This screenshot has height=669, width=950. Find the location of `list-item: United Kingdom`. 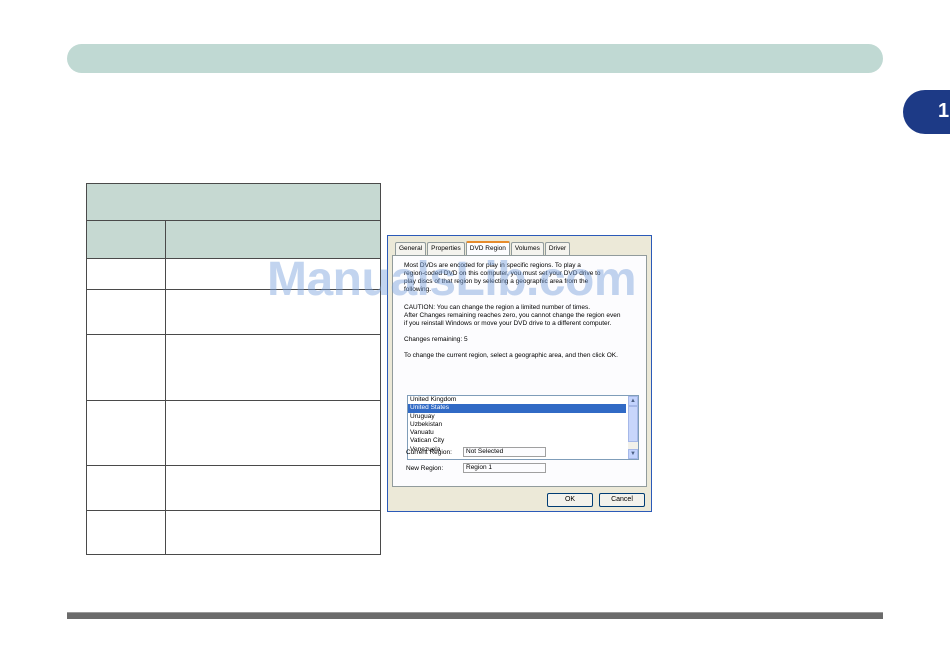

list-item: United Kingdom is located at coordinates (517, 400).